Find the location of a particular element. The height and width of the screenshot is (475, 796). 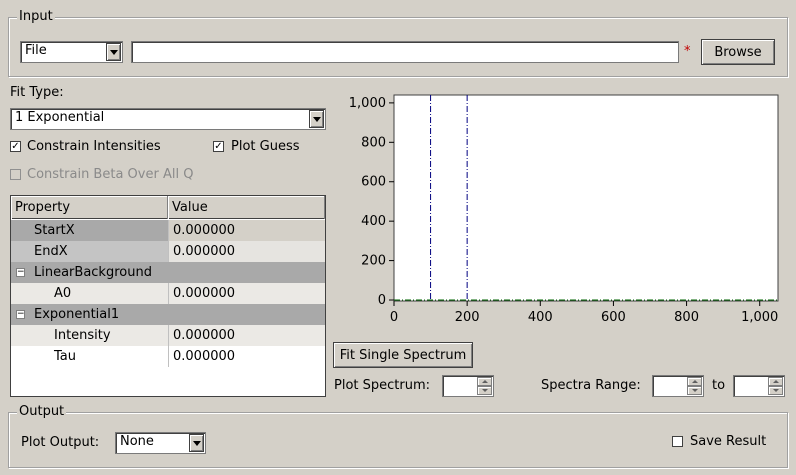

property-name: LinearBackground is located at coordinates (93, 272).